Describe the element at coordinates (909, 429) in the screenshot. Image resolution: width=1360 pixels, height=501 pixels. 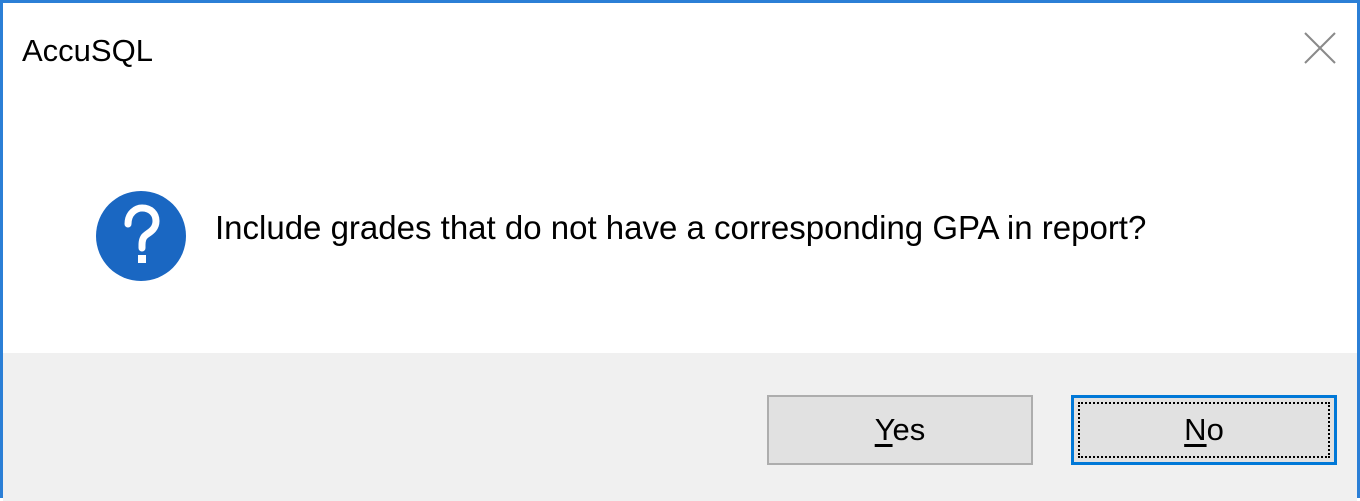
I see `yes-label-rest: es` at that location.